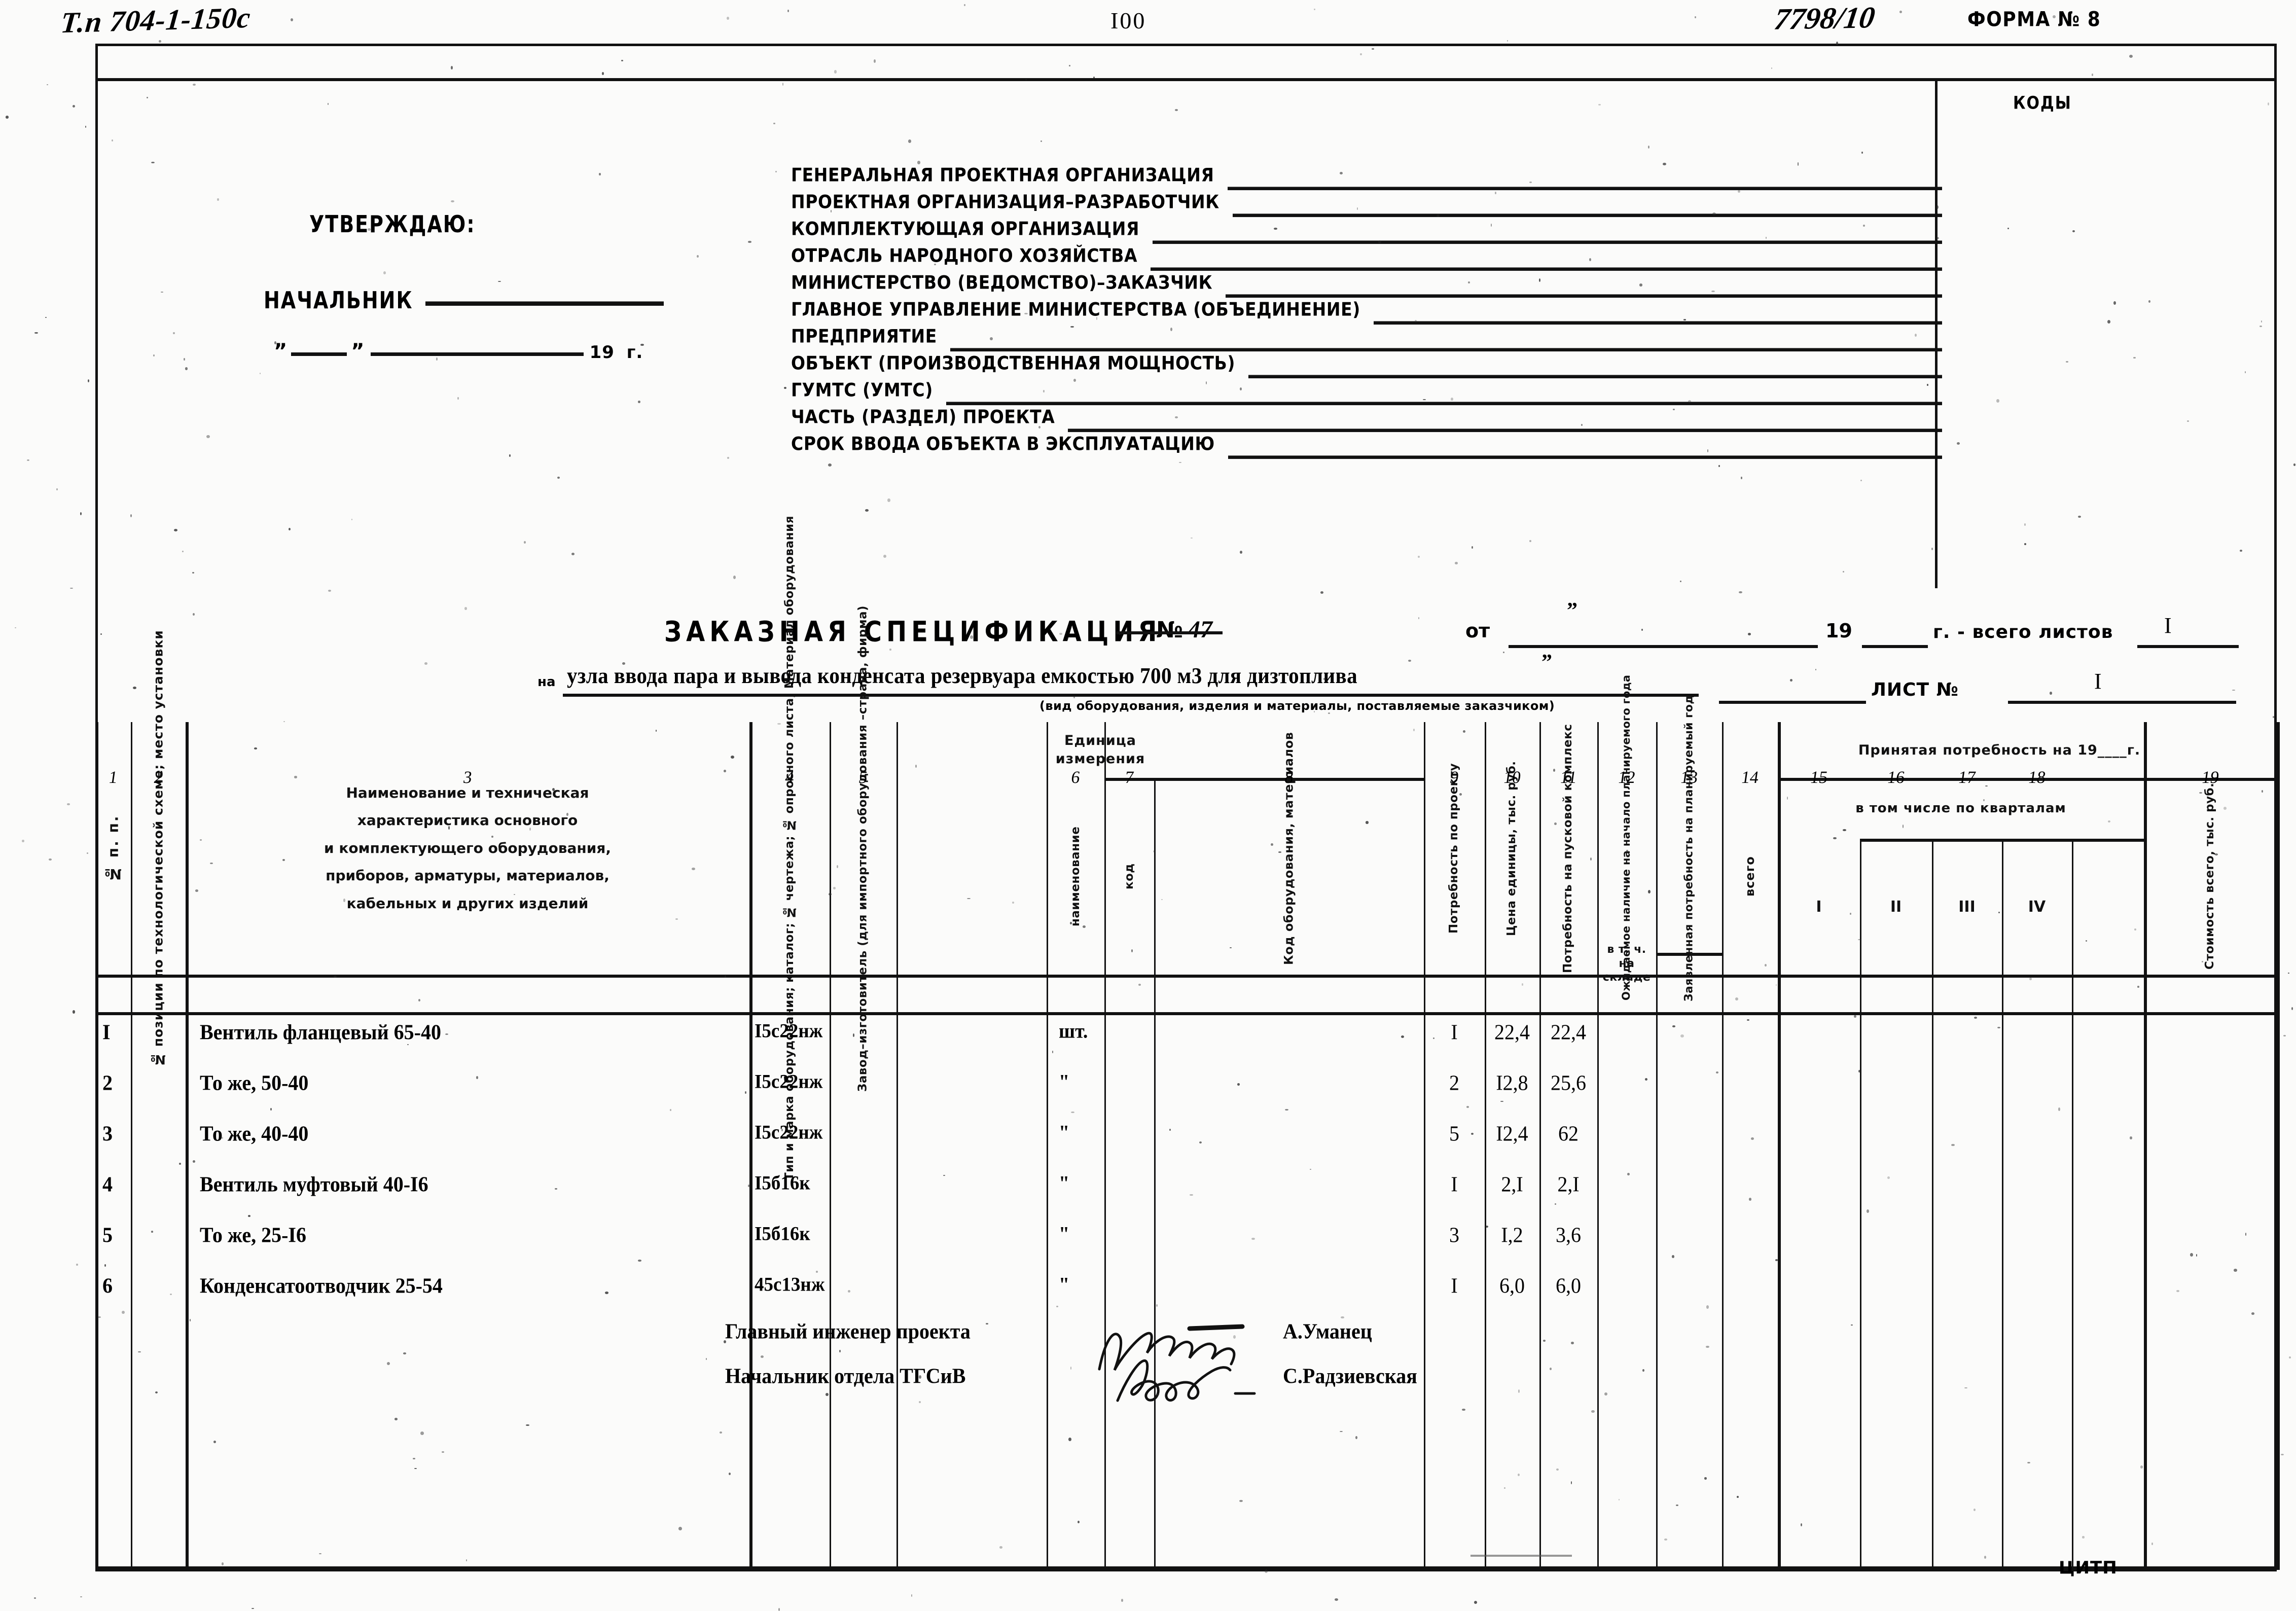  What do you see at coordinates (1454, 1133) in the screenshot?
I see `row-quantity: 5` at bounding box center [1454, 1133].